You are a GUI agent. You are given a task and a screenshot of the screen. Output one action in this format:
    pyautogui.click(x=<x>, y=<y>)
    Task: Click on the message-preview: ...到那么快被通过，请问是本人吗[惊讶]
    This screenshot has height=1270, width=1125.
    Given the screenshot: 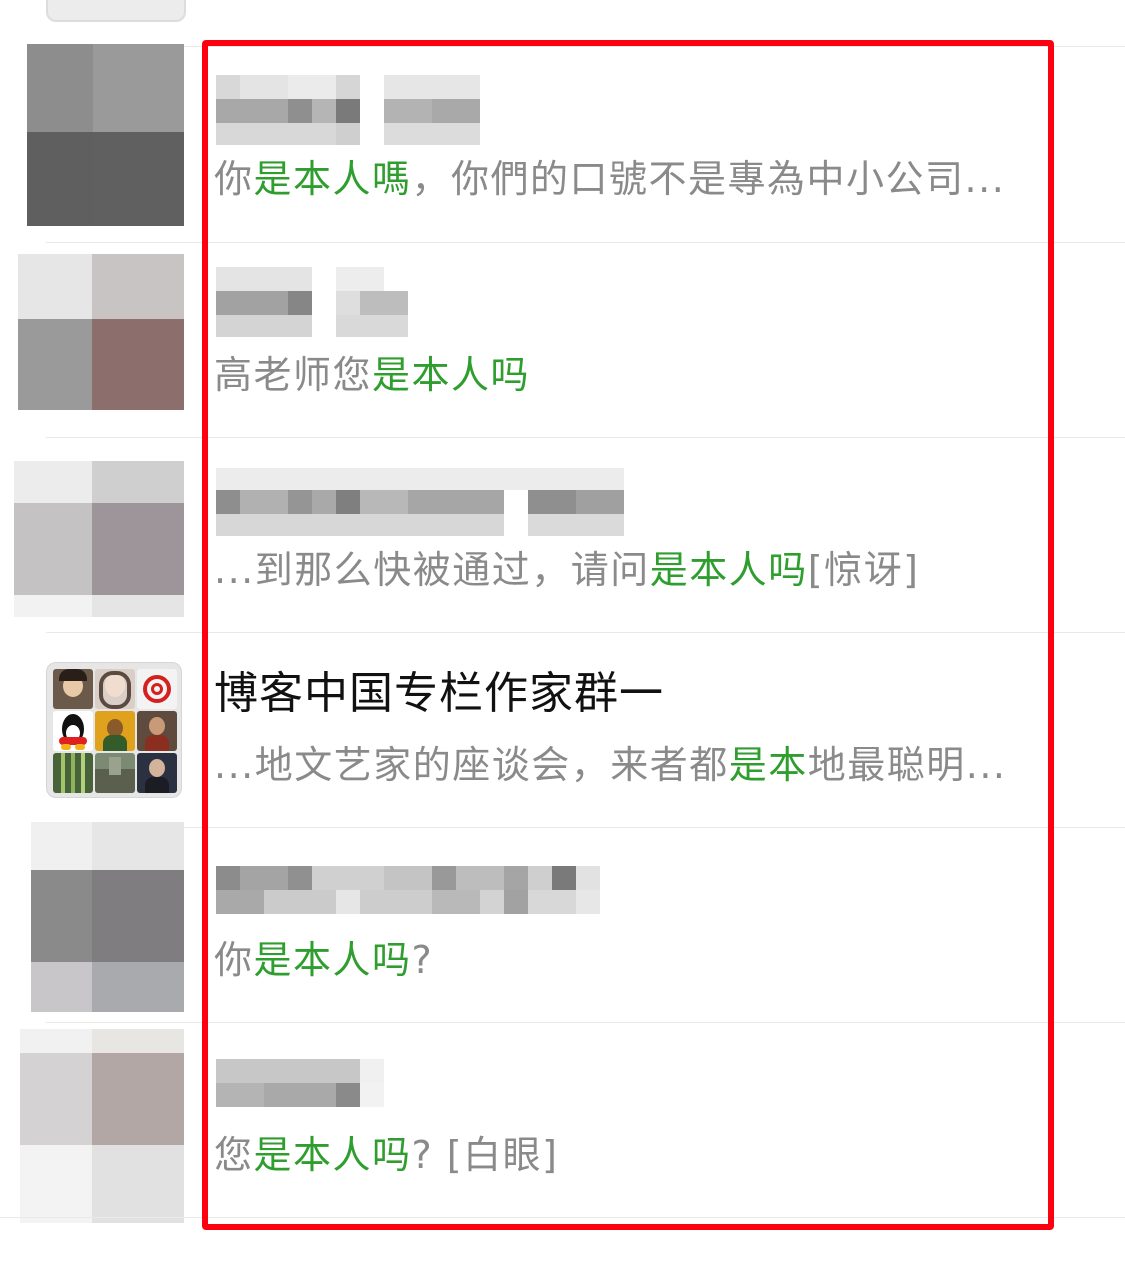 What is the action you would take?
    pyautogui.click(x=566, y=570)
    